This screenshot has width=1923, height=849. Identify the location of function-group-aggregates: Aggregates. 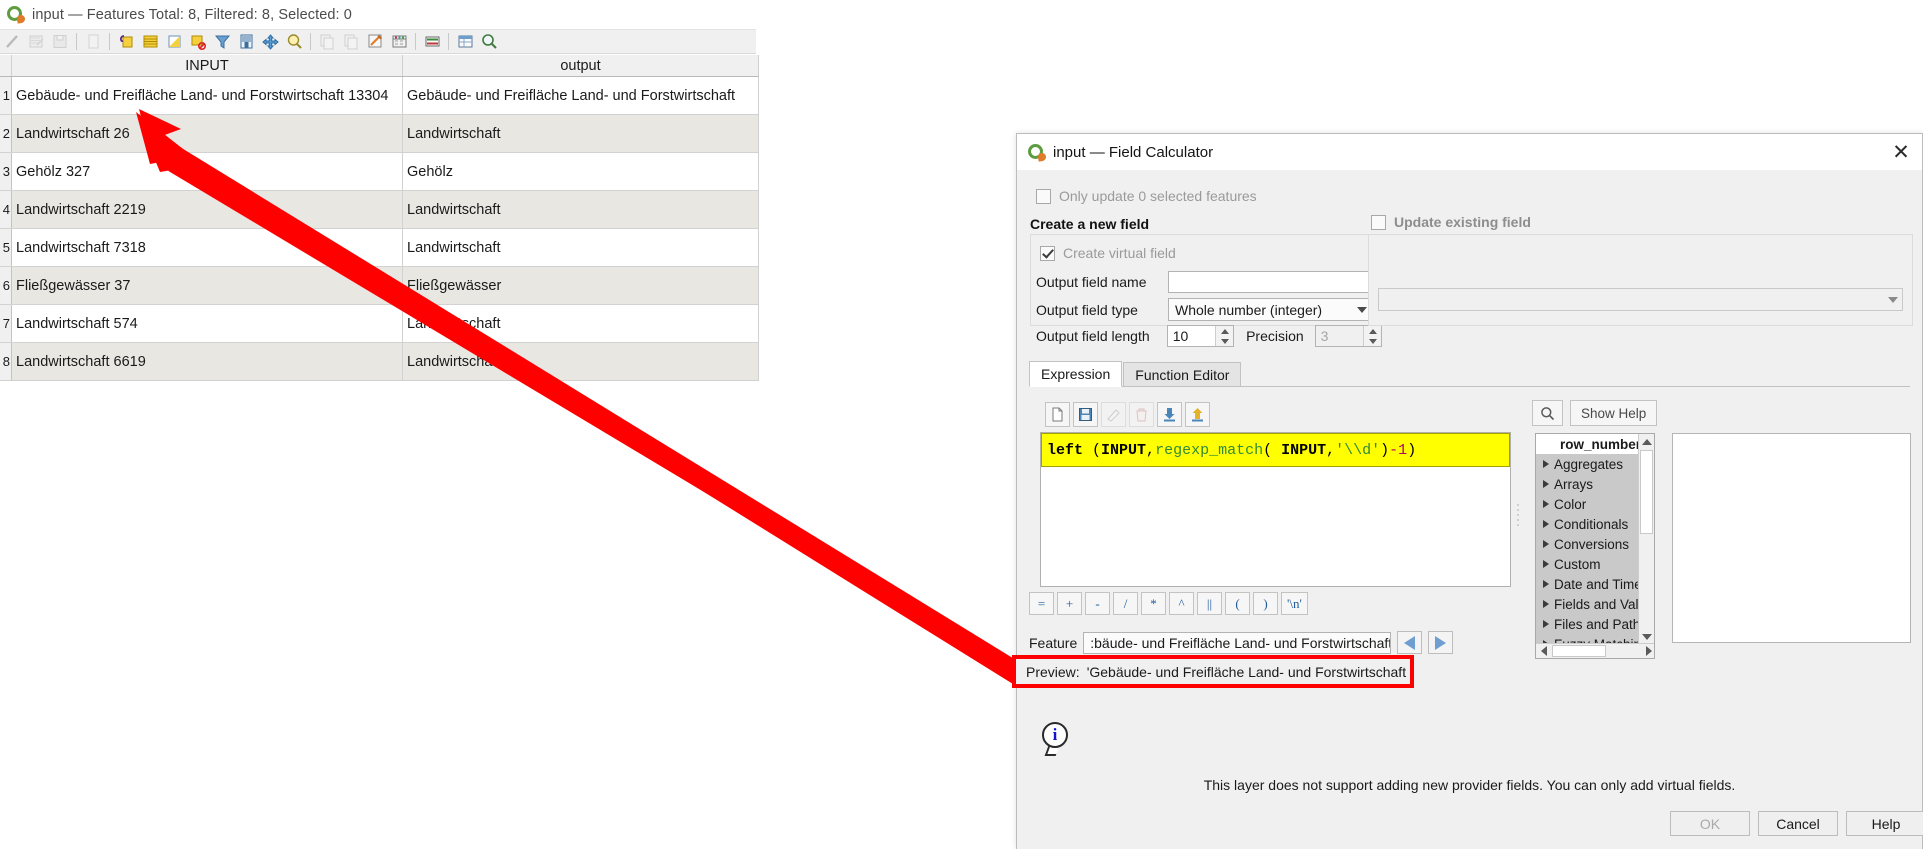
(1588, 464).